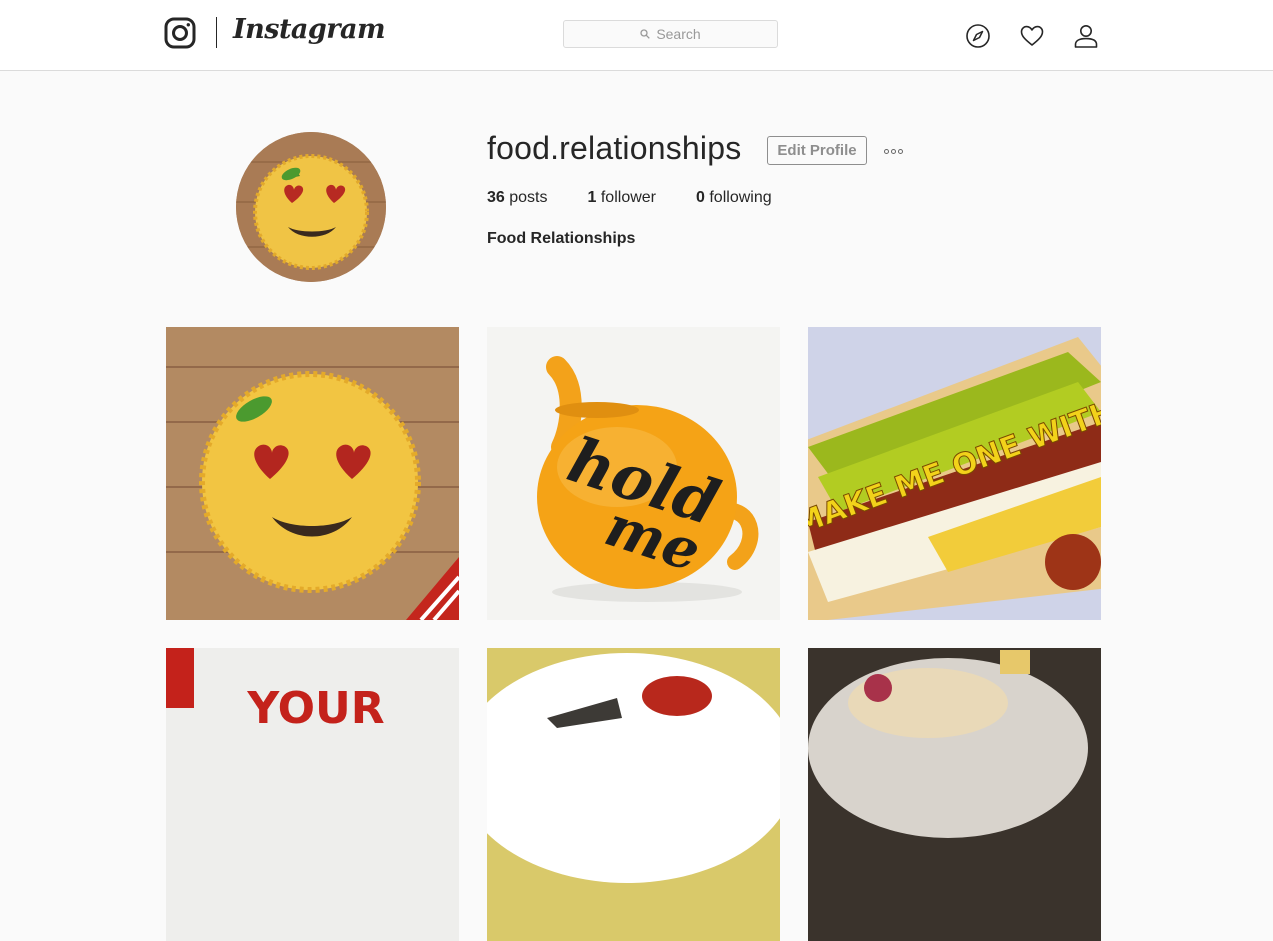 This screenshot has width=1273, height=941. I want to click on post-tile-spaghetti-emoji, so click(312, 473).